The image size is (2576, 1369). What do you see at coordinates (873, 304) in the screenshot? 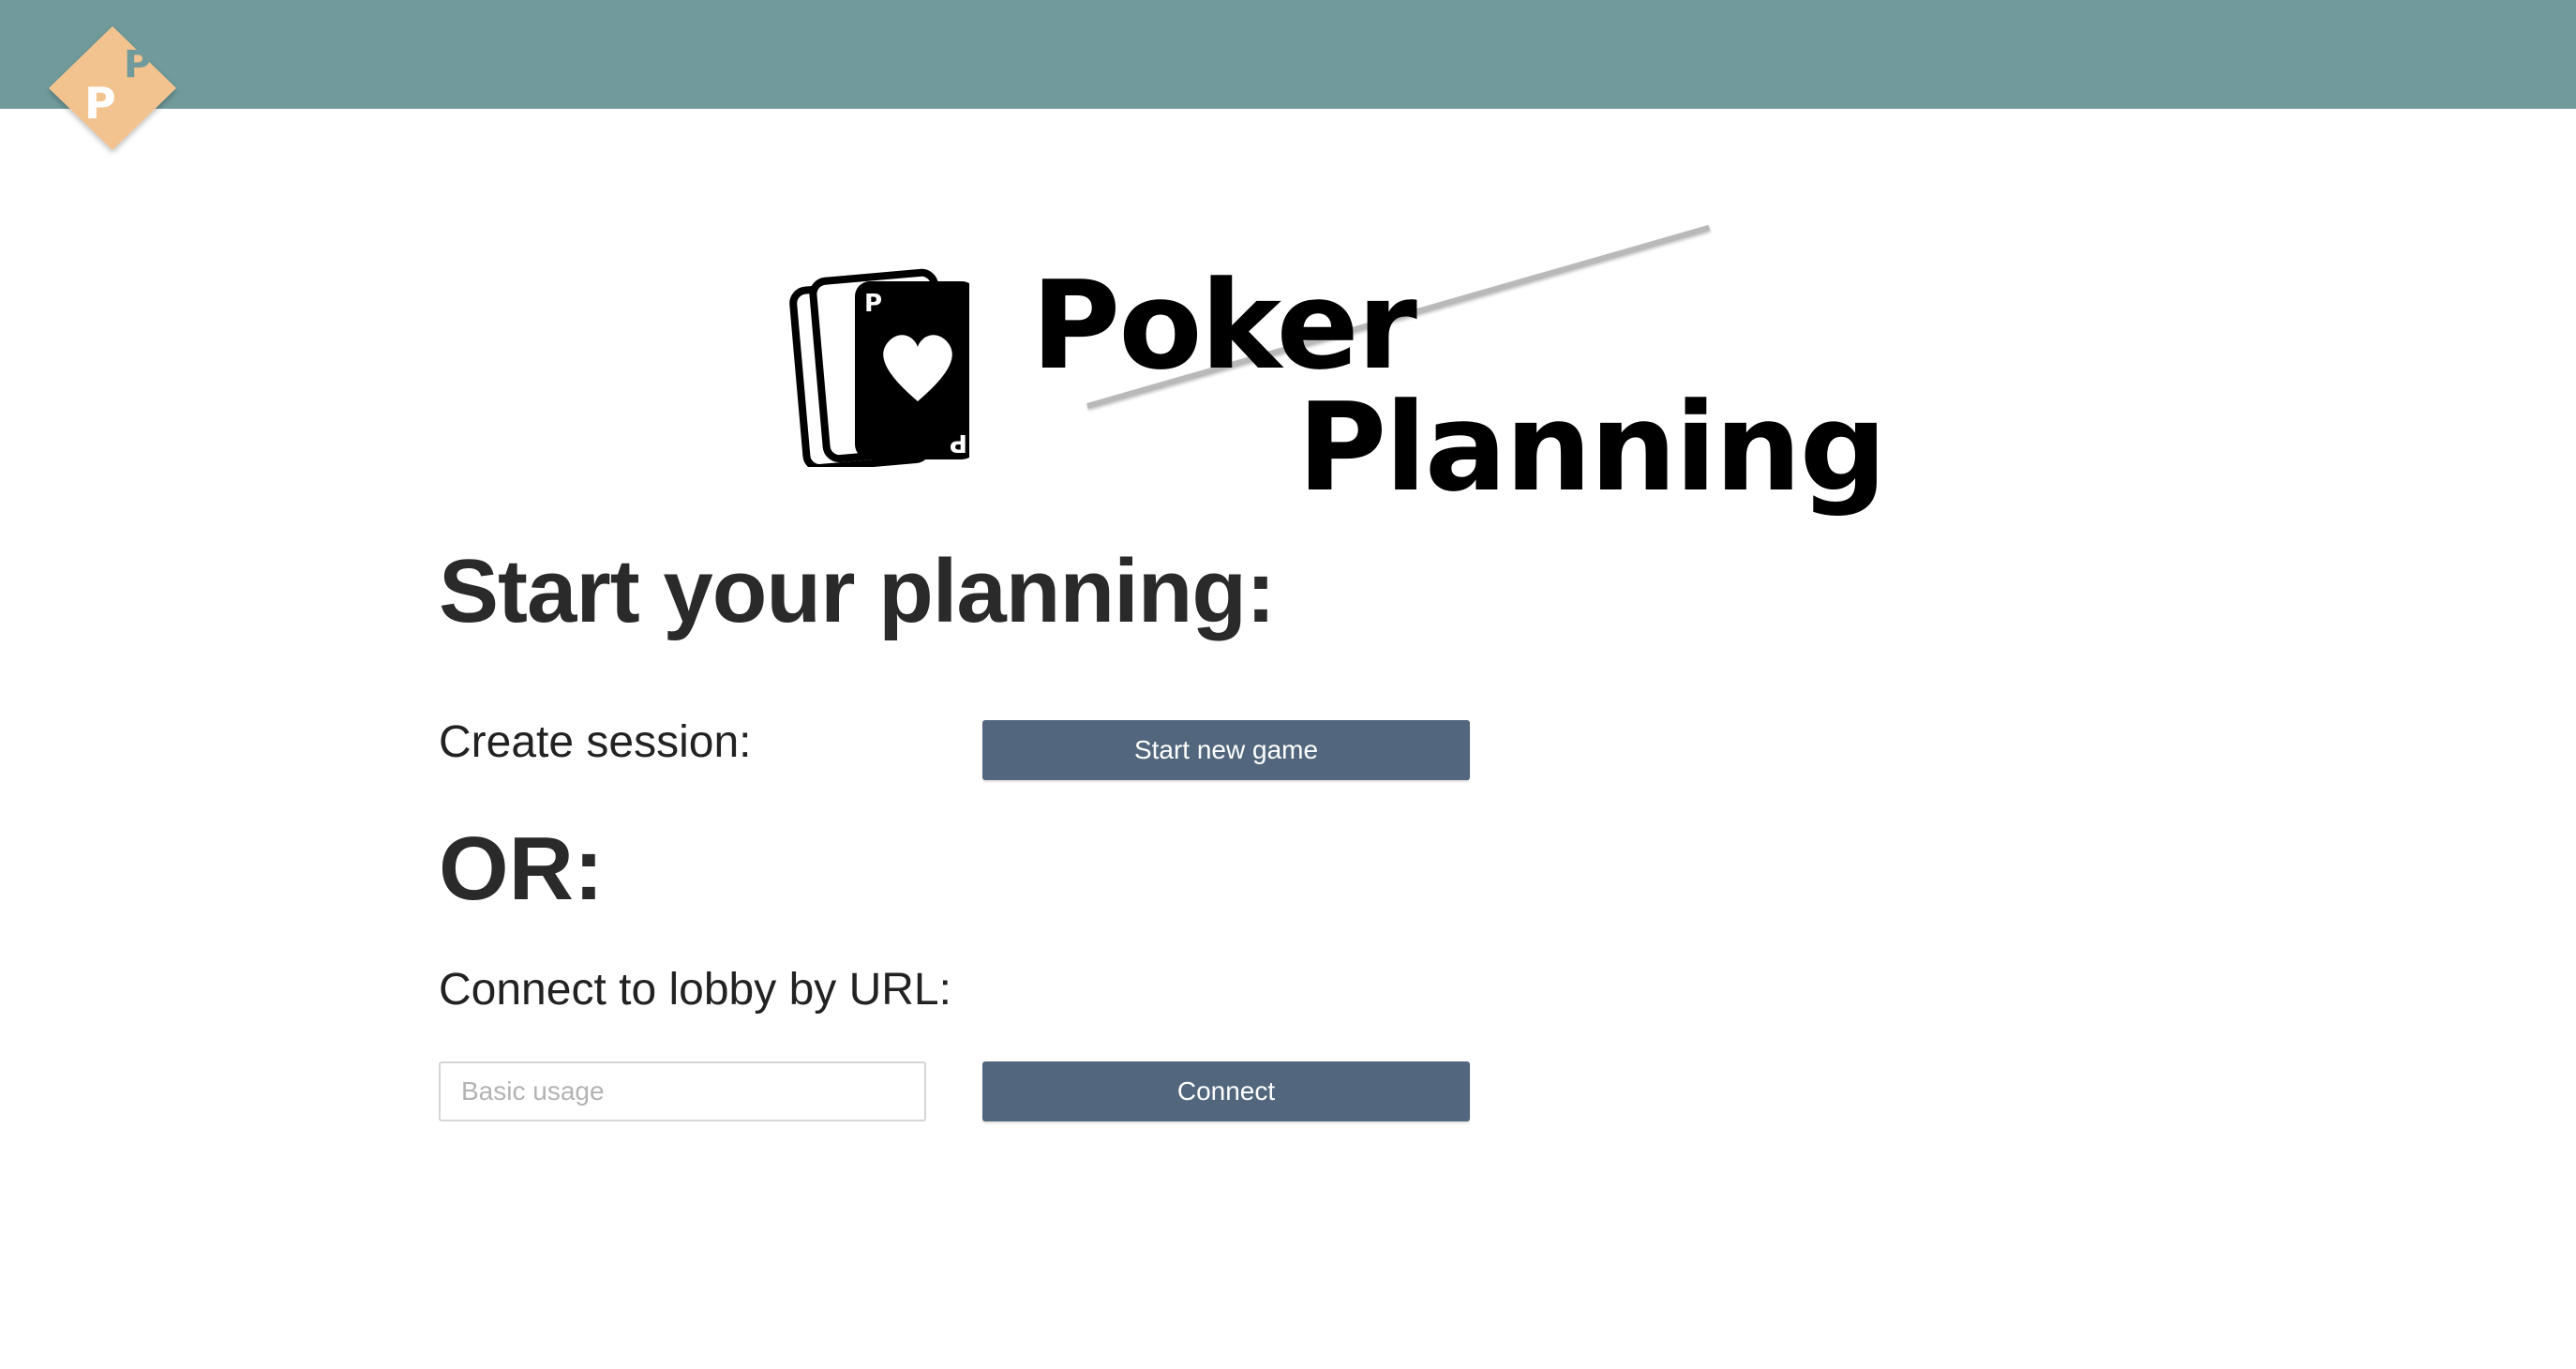
I see `card-letter-top: P` at bounding box center [873, 304].